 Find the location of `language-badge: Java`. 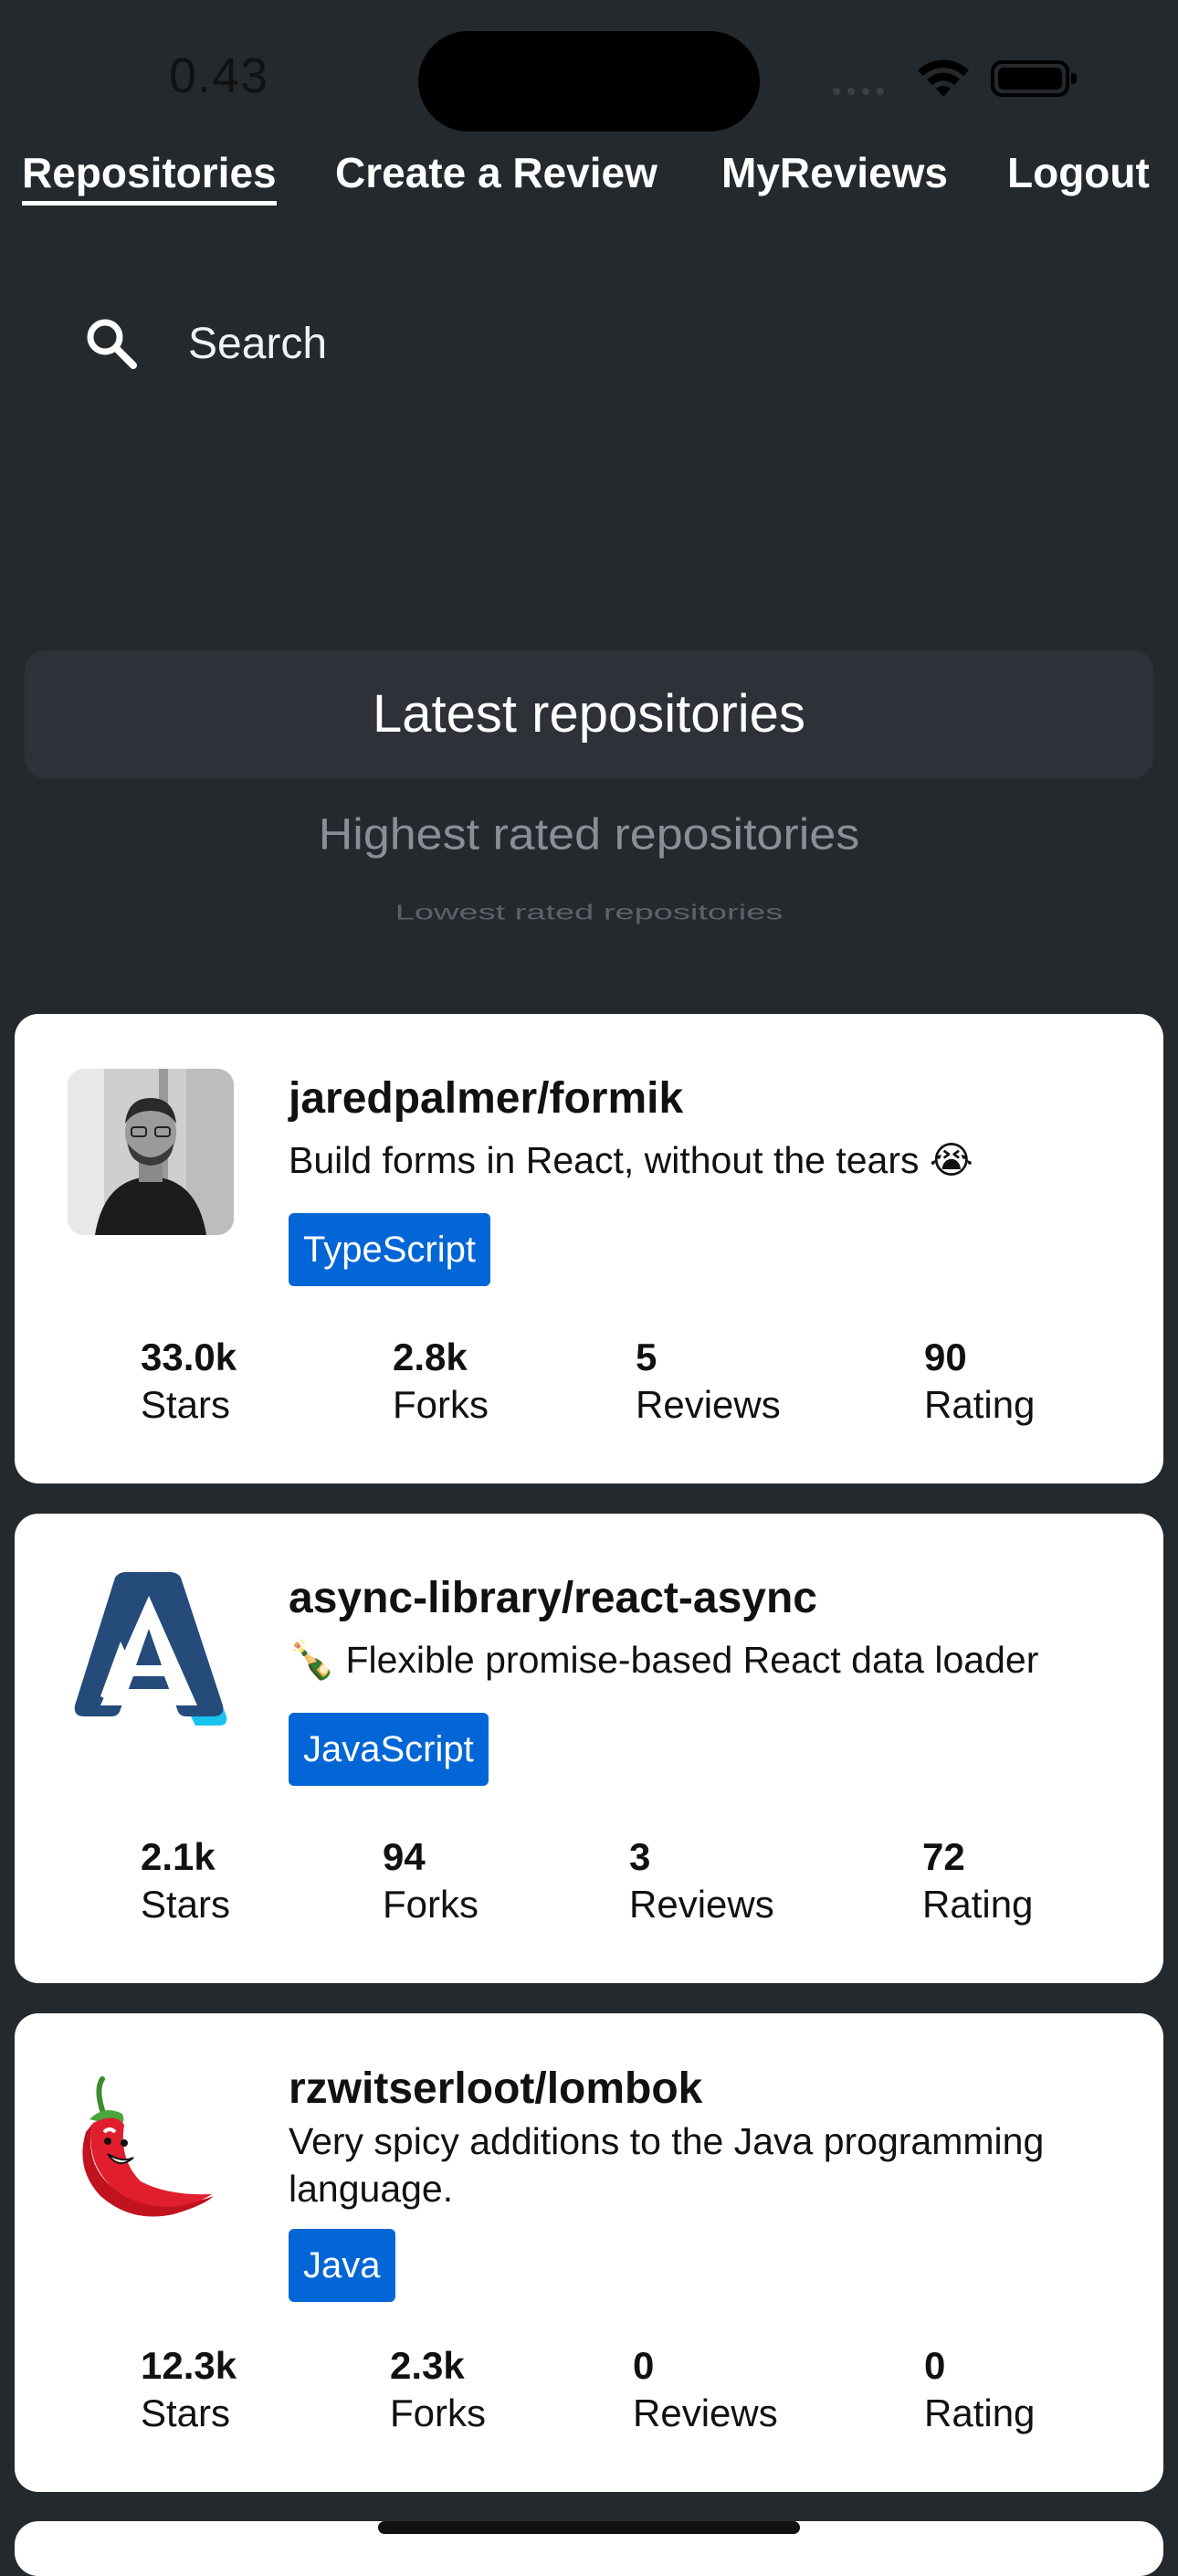

language-badge: Java is located at coordinates (342, 2265).